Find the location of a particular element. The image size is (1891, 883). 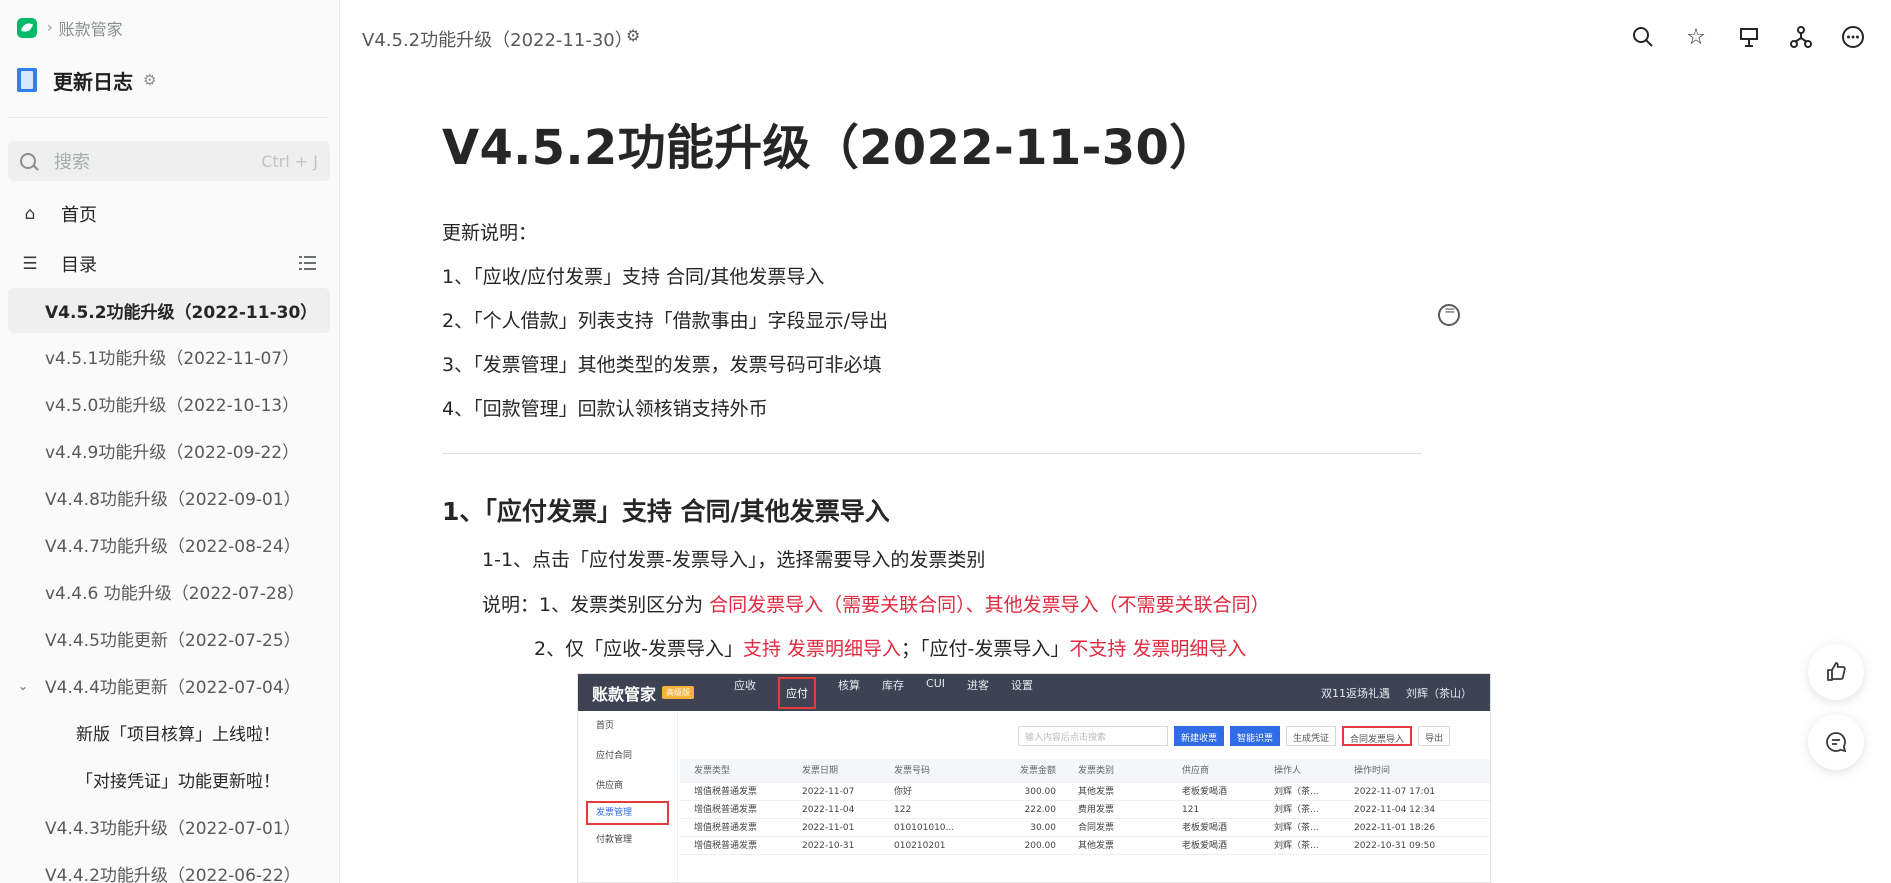

toc-item: V4.4.3功能升级（2022-07-01） is located at coordinates (169, 826).